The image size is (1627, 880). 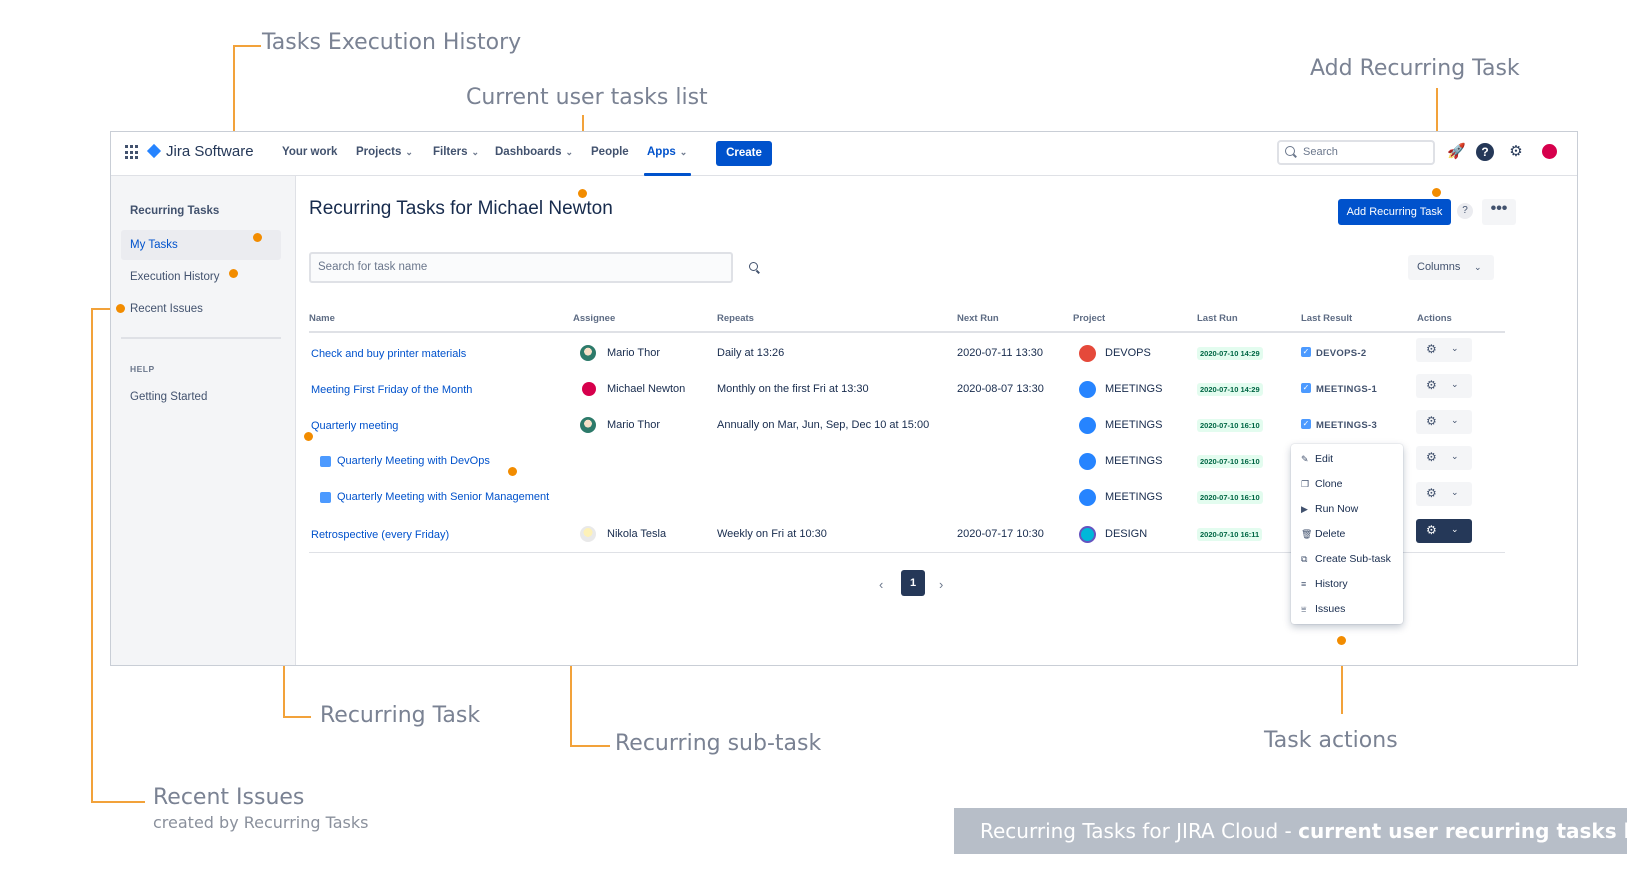 I want to click on nav-filters: Filters ⌄, so click(x=456, y=152).